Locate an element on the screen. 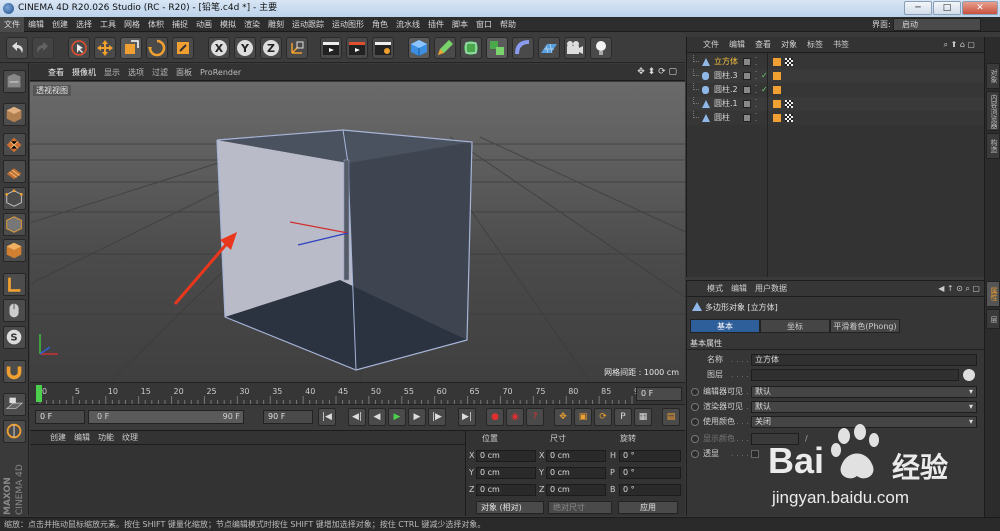  tab-basic: 基本 is located at coordinates (725, 326).